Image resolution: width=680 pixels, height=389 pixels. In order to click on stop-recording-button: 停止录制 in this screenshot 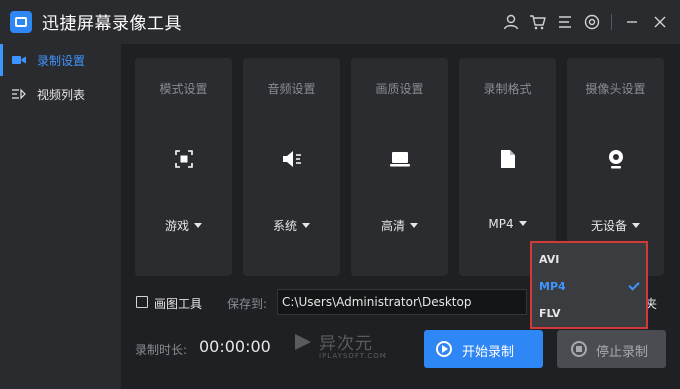, I will do `click(611, 349)`.